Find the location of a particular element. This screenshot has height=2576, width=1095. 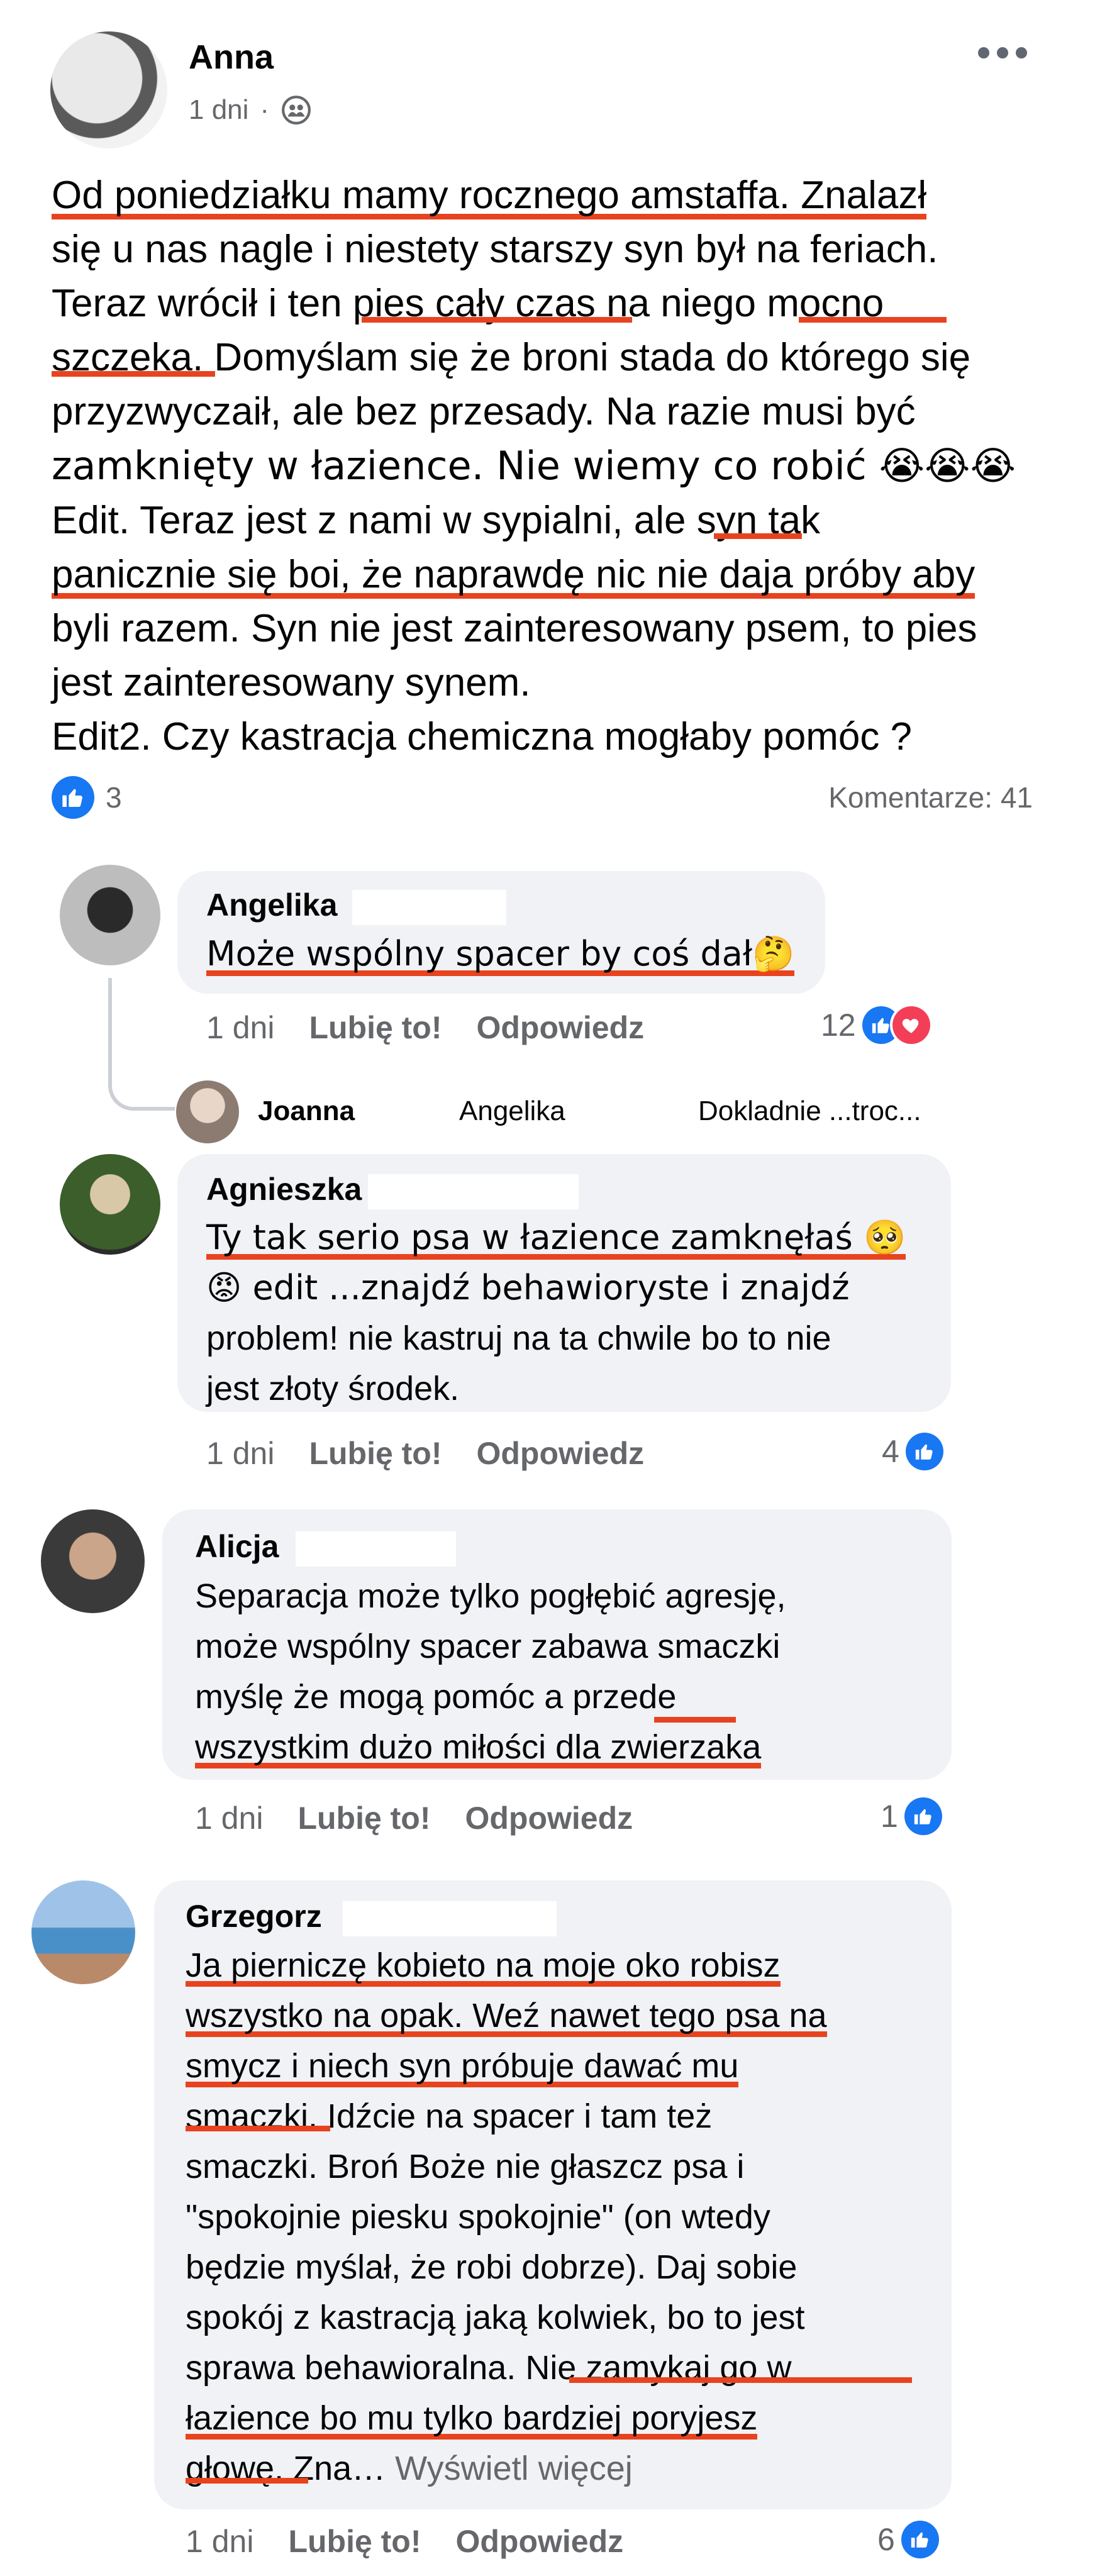

comment-line: wszystkim dużo miłości dla zwierzaka is located at coordinates (478, 1748).